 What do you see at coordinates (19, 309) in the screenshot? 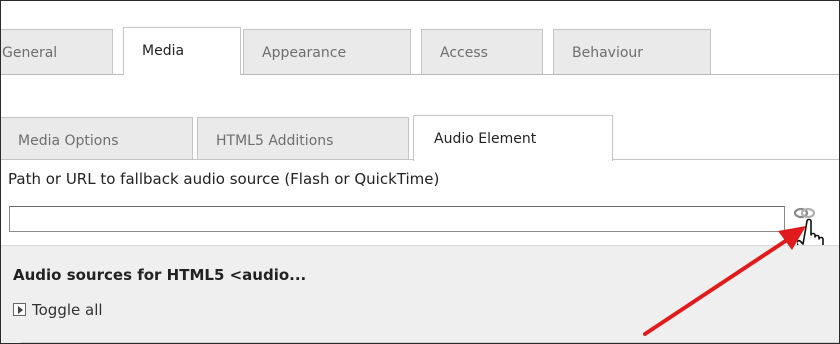
I see `expand-arrow-icon` at bounding box center [19, 309].